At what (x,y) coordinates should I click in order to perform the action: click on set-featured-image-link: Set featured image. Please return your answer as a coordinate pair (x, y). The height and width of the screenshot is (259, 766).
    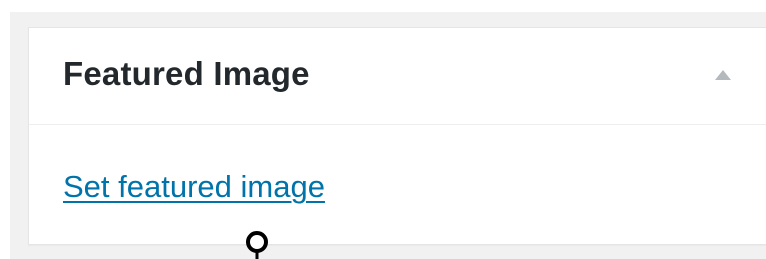
    Looking at the image, I should click on (194, 187).